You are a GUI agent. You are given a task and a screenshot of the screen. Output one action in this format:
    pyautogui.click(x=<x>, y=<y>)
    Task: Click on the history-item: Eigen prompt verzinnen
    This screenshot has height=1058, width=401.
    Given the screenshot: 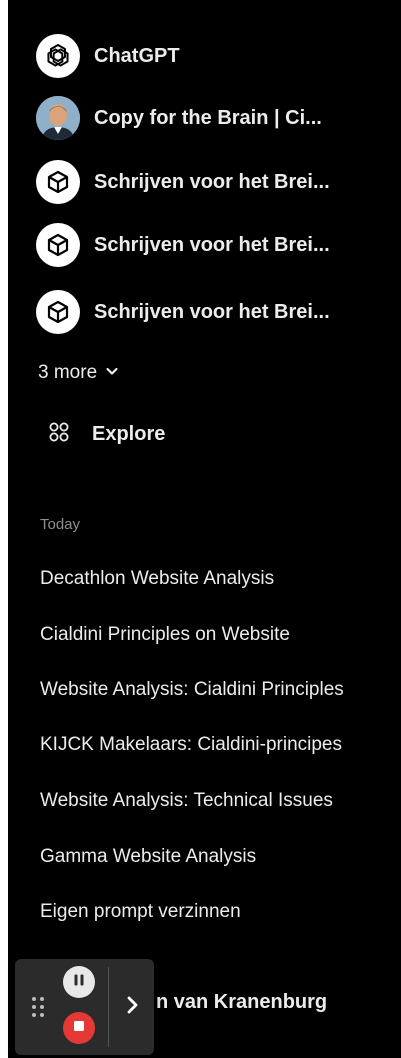 What is the action you would take?
    pyautogui.click(x=210, y=912)
    